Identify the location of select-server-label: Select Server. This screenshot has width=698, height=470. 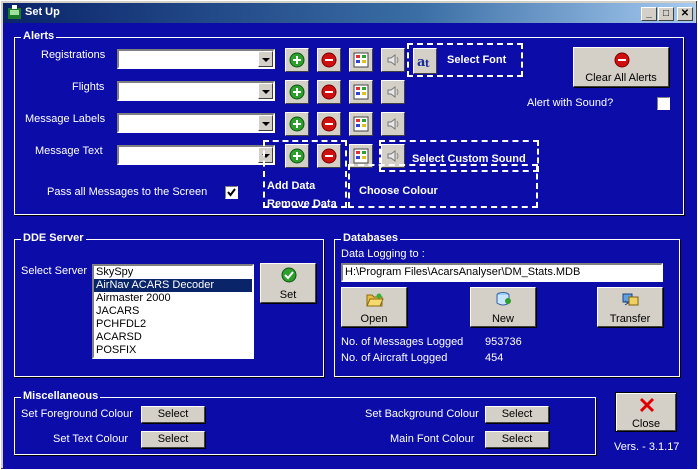
(54, 271).